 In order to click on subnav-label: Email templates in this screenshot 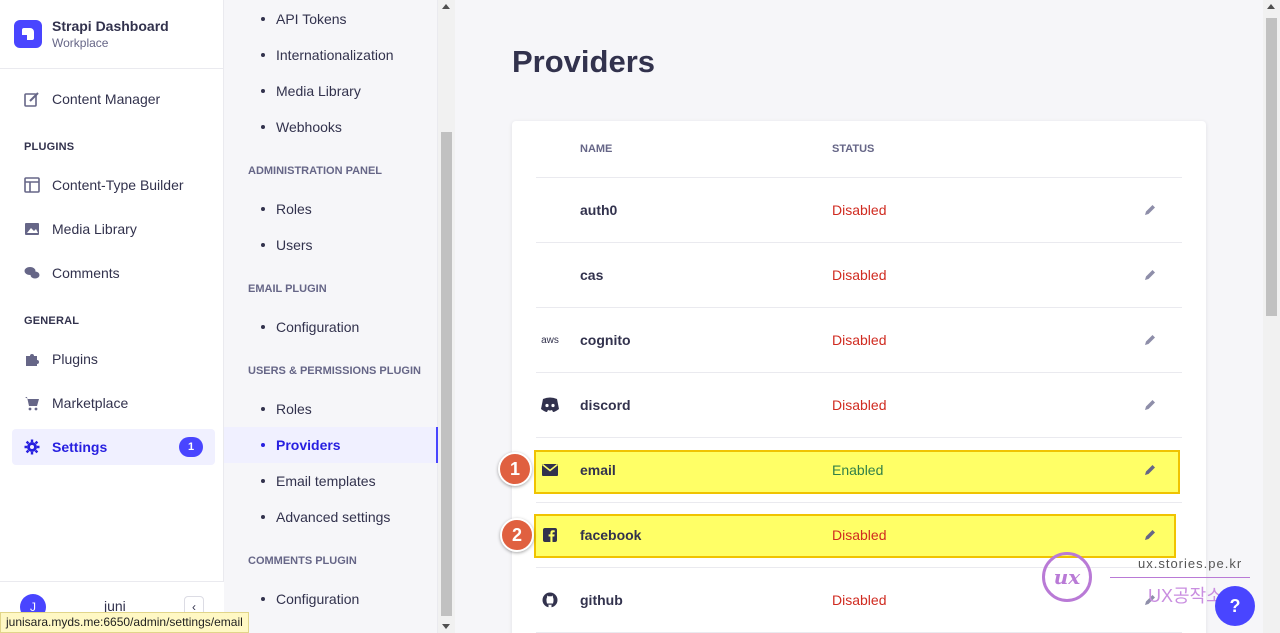, I will do `click(326, 481)`.